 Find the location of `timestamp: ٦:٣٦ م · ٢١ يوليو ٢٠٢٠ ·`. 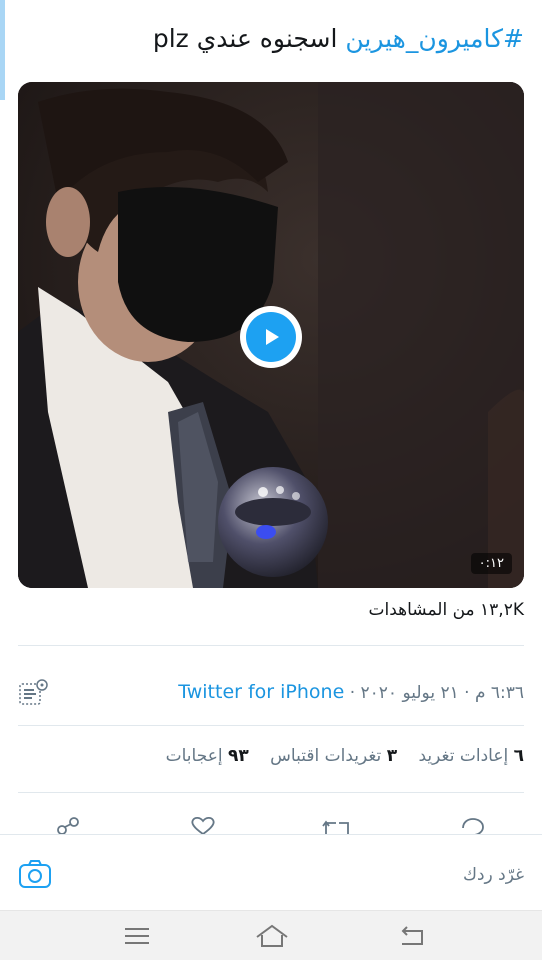

timestamp: ٦:٣٦ م · ٢١ يوليو ٢٠٢٠ · is located at coordinates (434, 693).